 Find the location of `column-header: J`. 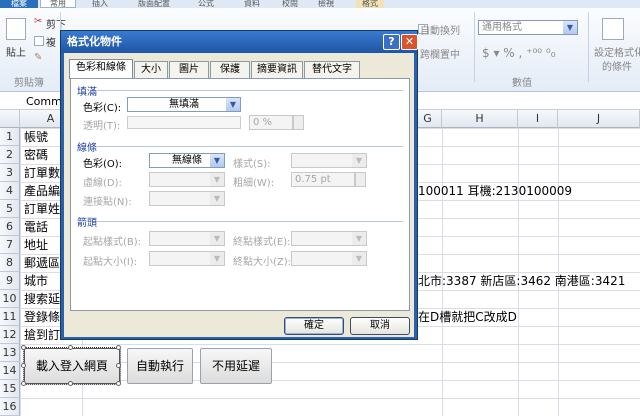

column-header: J is located at coordinates (599, 119).